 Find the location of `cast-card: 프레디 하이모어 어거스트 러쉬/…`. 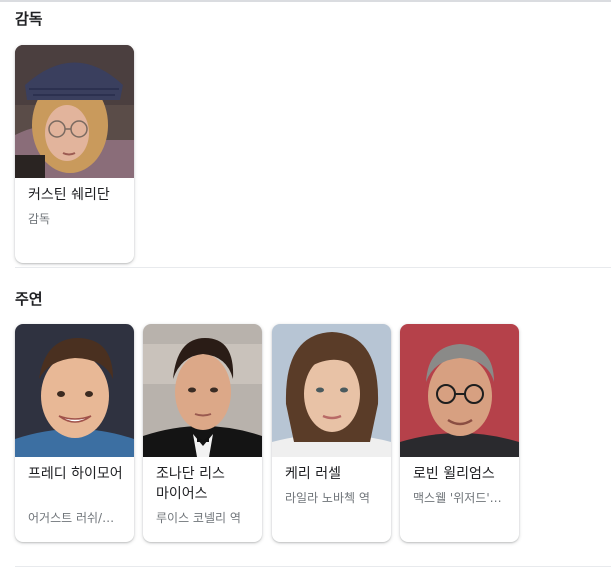

cast-card: 프레디 하이모어 어거스트 러쉬/… is located at coordinates (74, 433).